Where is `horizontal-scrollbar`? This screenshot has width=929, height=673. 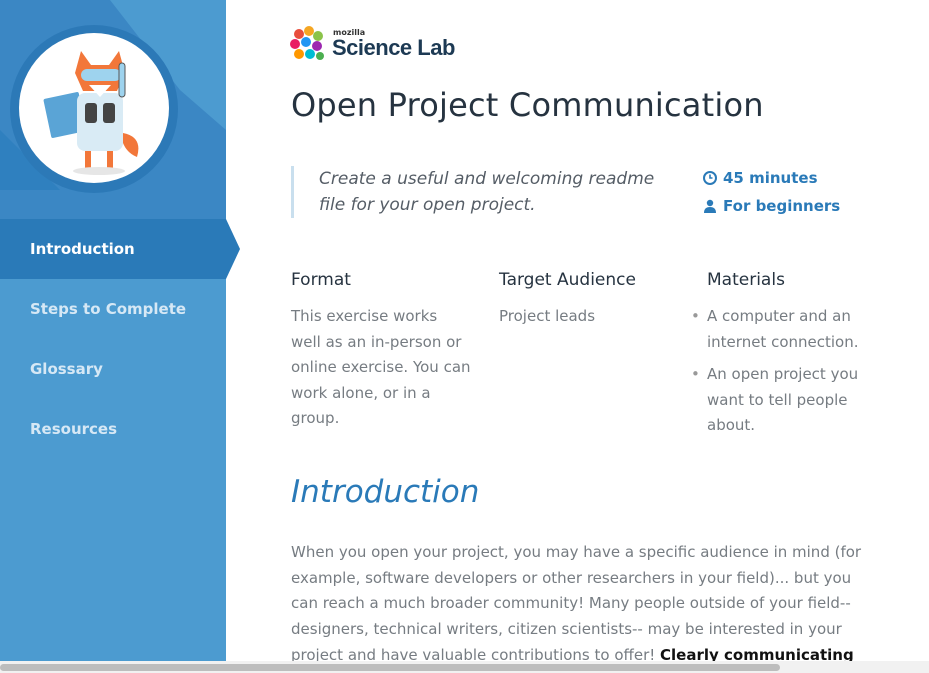 horizontal-scrollbar is located at coordinates (464, 667).